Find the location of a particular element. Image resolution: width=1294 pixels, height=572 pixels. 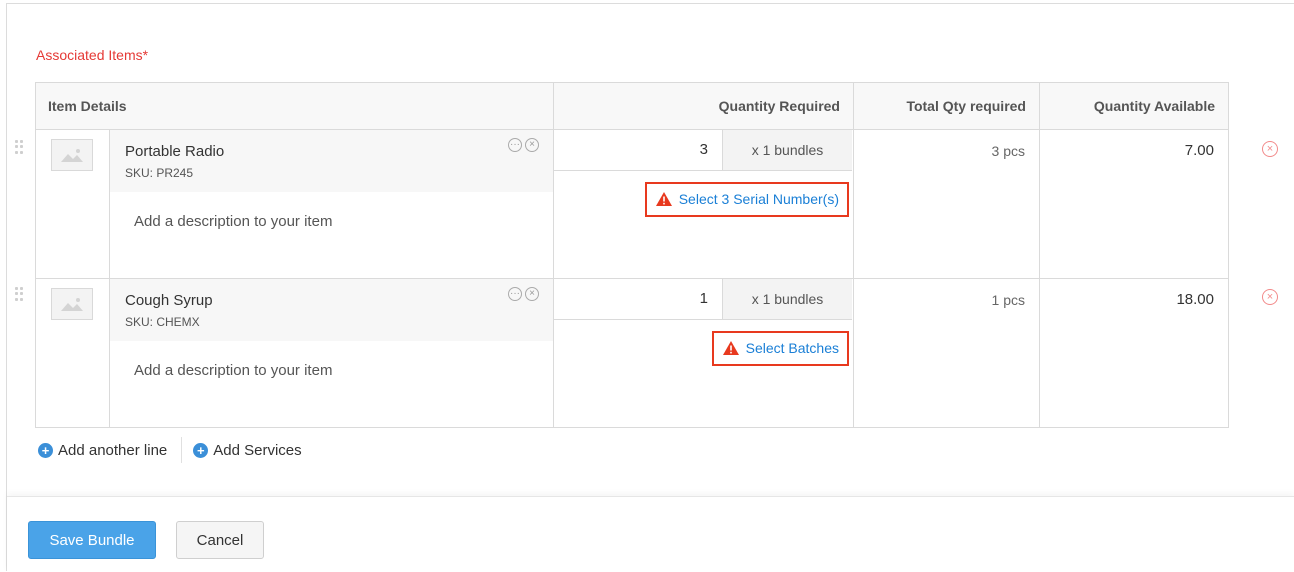

total-qty-cell: 1 pcs is located at coordinates (946, 353).